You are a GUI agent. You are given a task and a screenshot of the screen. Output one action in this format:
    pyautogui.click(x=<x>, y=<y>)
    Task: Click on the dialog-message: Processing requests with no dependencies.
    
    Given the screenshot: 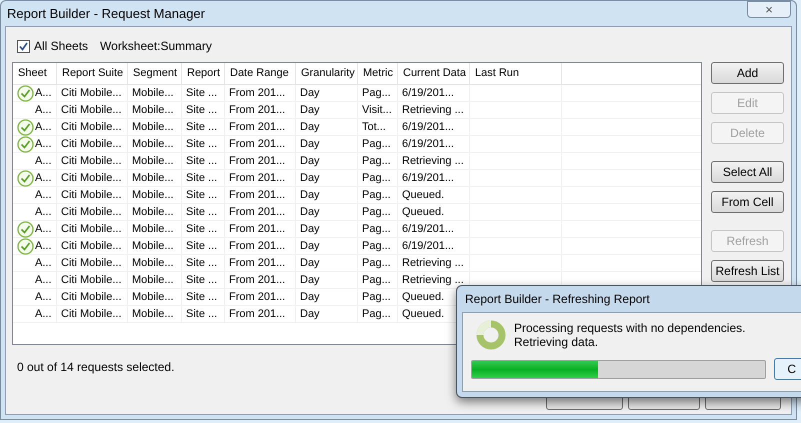 What is the action you would take?
    pyautogui.click(x=630, y=328)
    